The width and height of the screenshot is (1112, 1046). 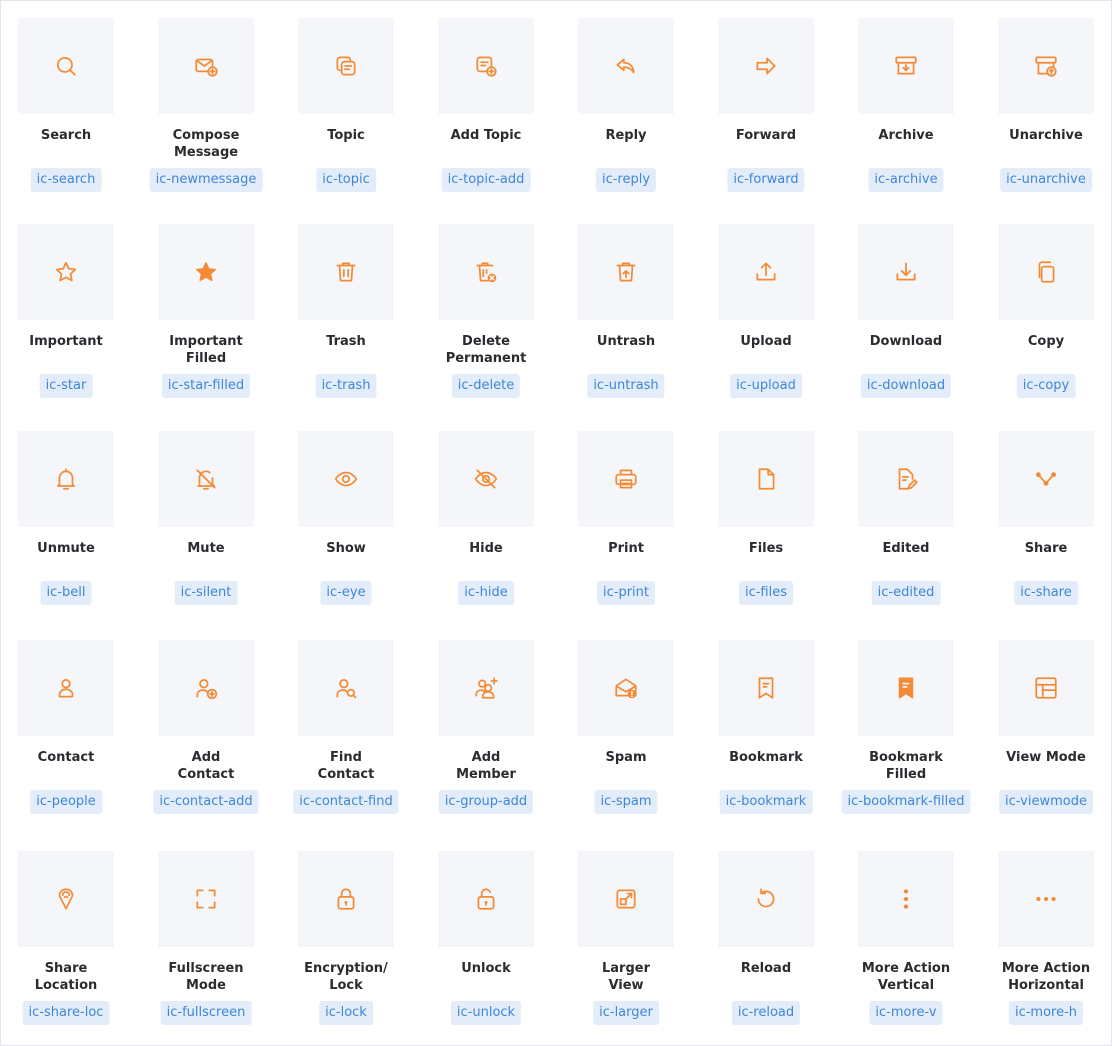 What do you see at coordinates (766, 593) in the screenshot?
I see `icon-code-tag: ic-files` at bounding box center [766, 593].